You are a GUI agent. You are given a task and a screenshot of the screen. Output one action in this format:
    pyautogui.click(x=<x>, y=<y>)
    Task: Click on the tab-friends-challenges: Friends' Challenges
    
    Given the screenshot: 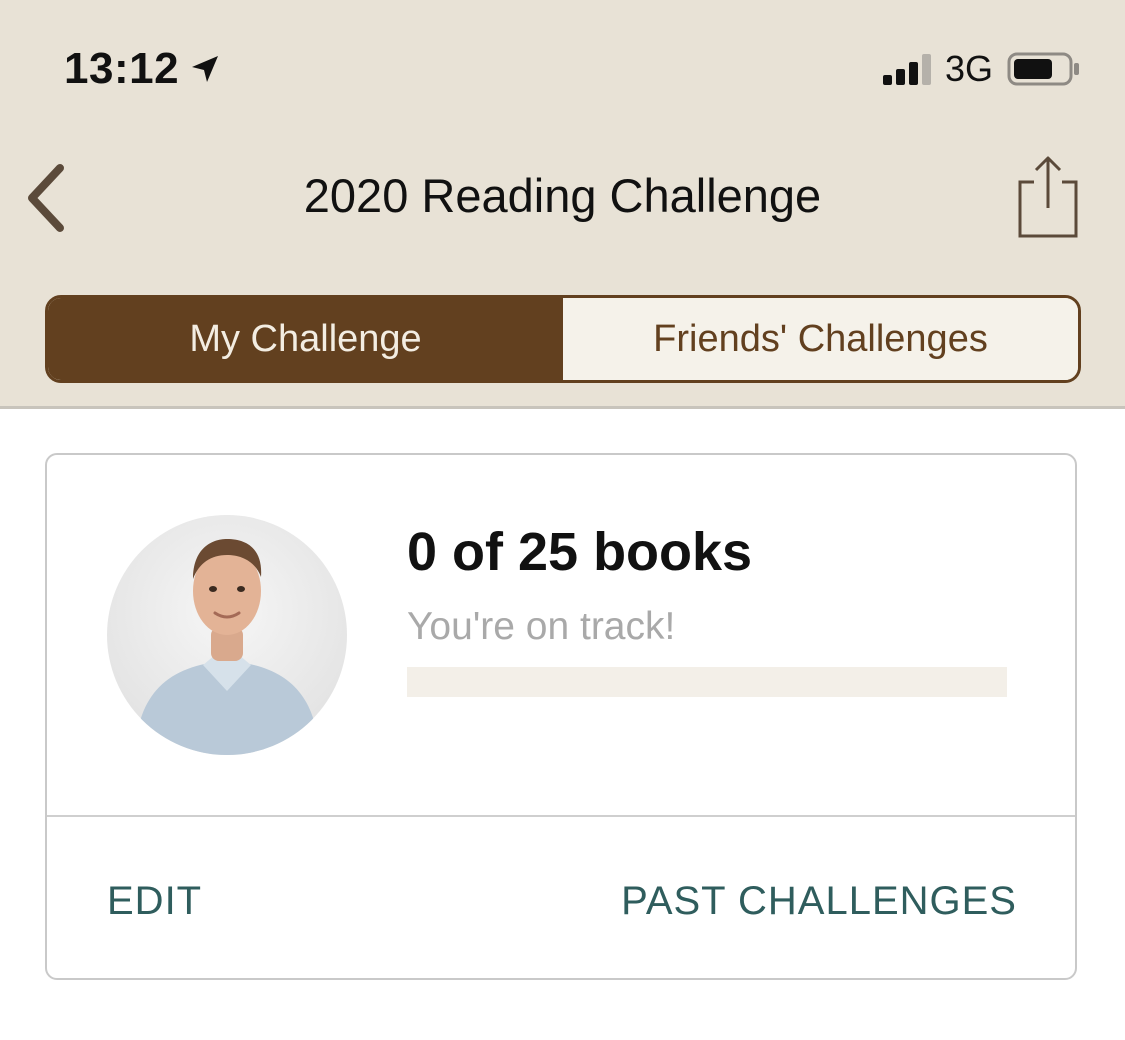 What is the action you would take?
    pyautogui.click(x=820, y=339)
    